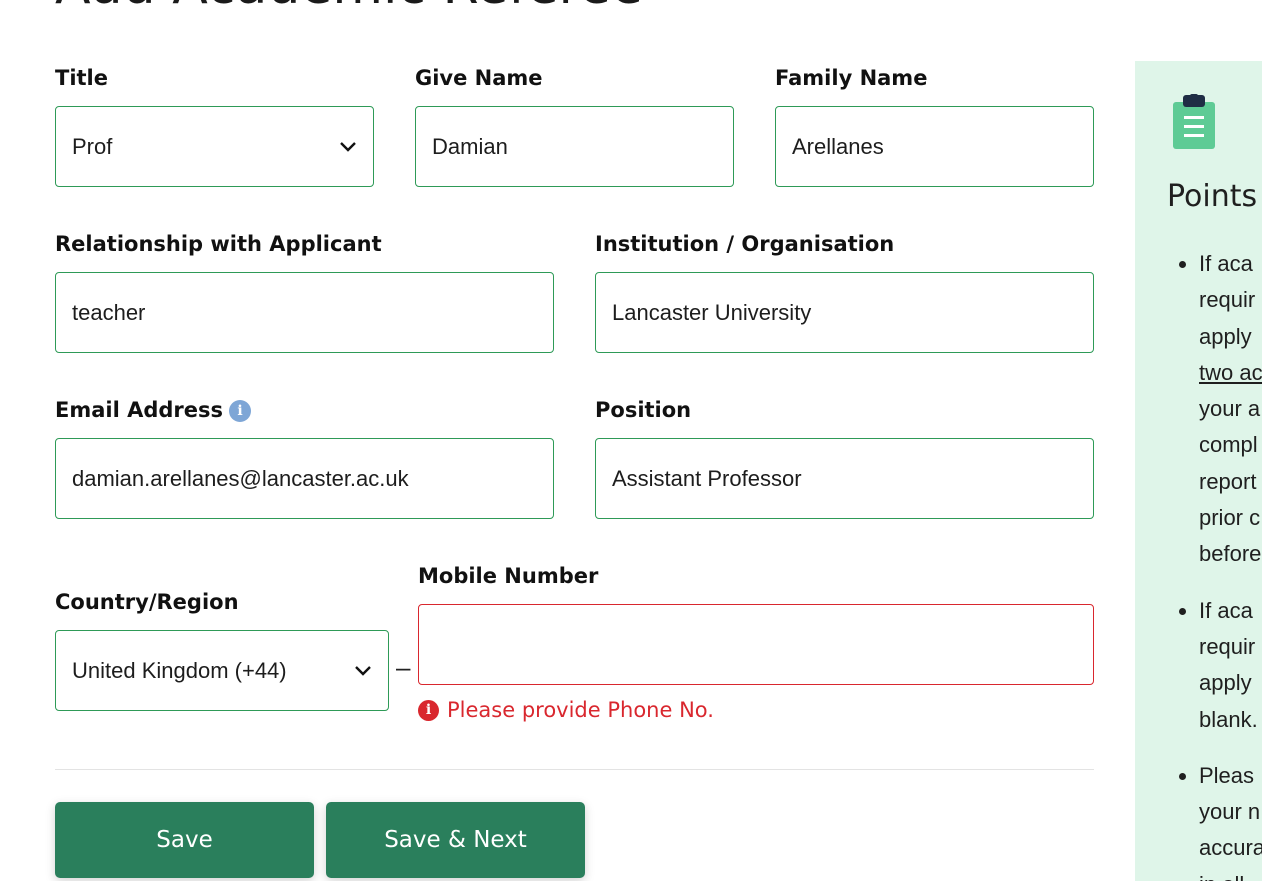 Image resolution: width=1262 pixels, height=881 pixels. Describe the element at coordinates (1228, 719) in the screenshot. I see `list-item-line: blank.` at that location.